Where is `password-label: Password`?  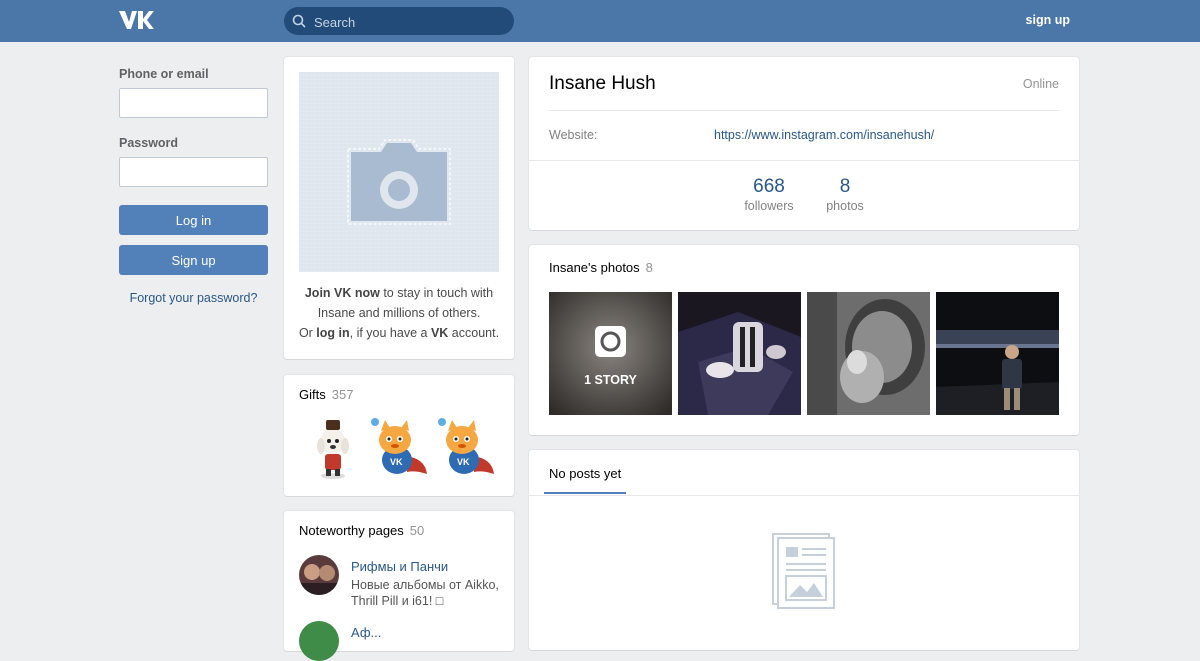 password-label: Password is located at coordinates (149, 143).